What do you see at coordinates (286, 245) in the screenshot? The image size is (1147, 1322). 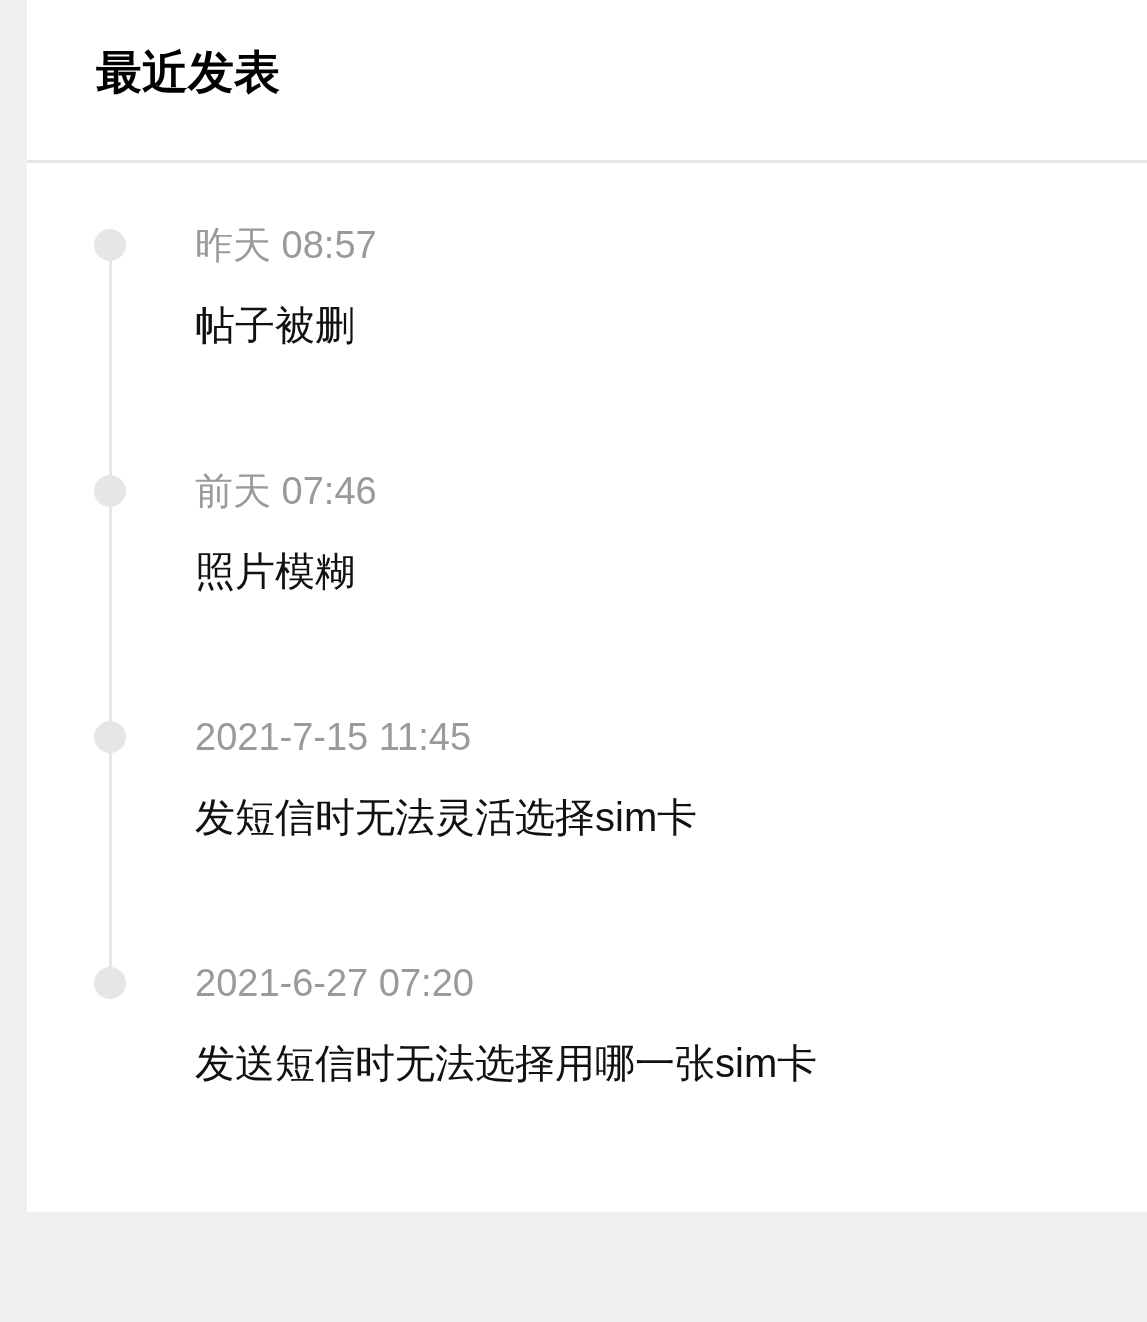 I see `post-time: 昨天 08:57` at bounding box center [286, 245].